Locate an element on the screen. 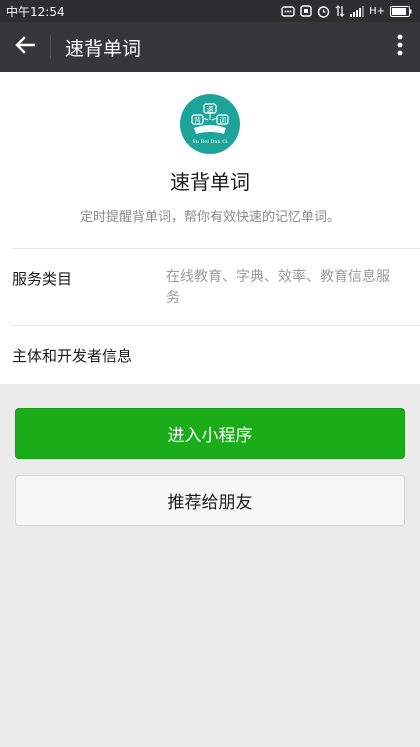 The image size is (420, 747). status-icons: H+ is located at coordinates (346, 11).